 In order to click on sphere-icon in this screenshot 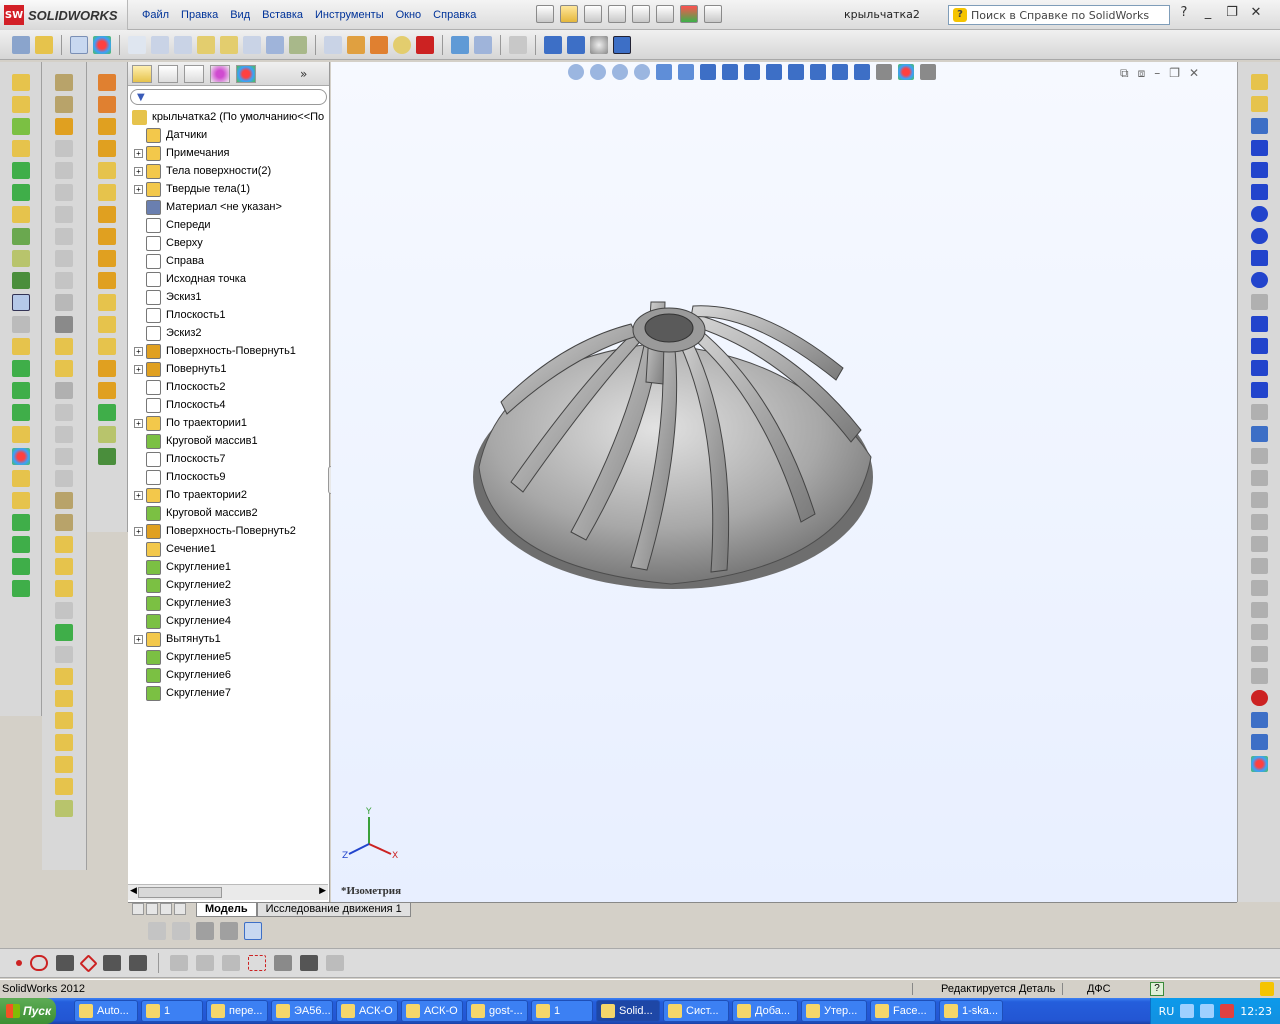, I will do `click(599, 44)`.